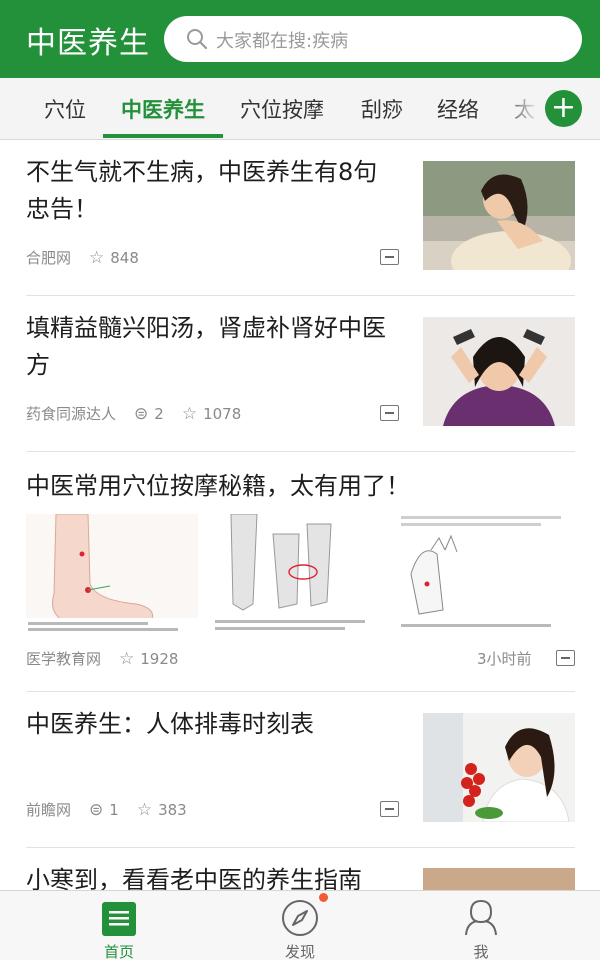  Describe the element at coordinates (111, 658) in the screenshot. I see `feed-item-meta: 医学教育网 ☆ 1928` at that location.